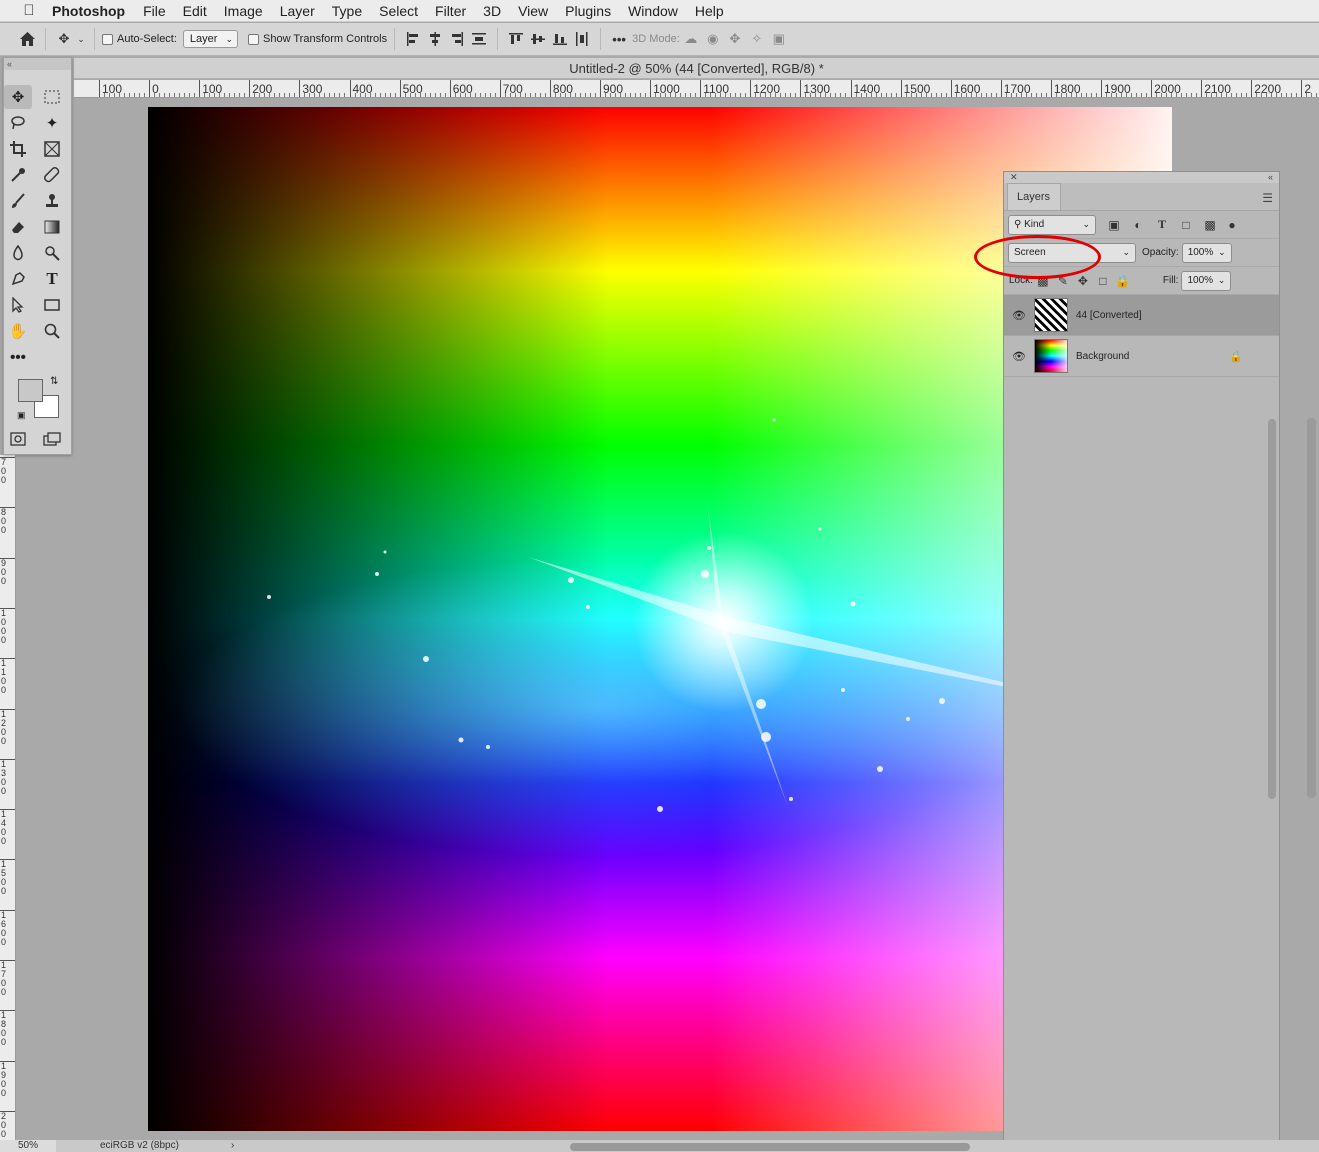 The height and width of the screenshot is (1152, 1319). What do you see at coordinates (52, 97) in the screenshot?
I see `marquee-tool-icon` at bounding box center [52, 97].